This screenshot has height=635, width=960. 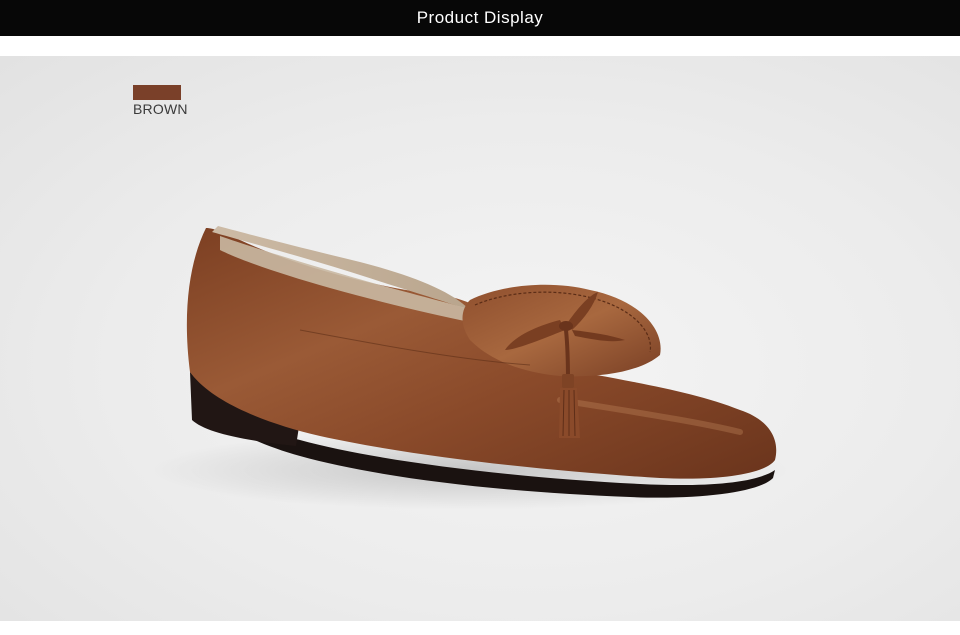 I want to click on tassel-cord, so click(x=567, y=355).